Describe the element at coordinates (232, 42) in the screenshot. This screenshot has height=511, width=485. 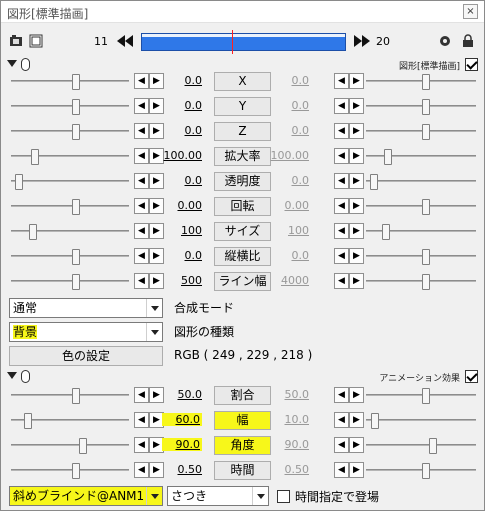
I see `timeline-cursor` at that location.